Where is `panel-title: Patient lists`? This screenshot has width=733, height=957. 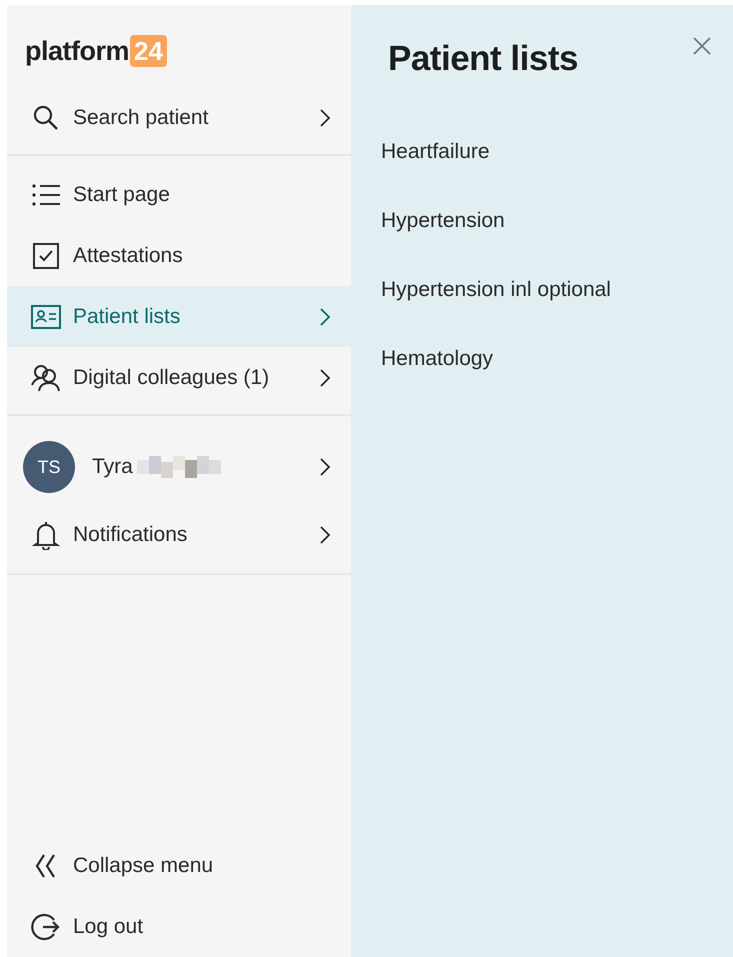 panel-title: Patient lists is located at coordinates (483, 59).